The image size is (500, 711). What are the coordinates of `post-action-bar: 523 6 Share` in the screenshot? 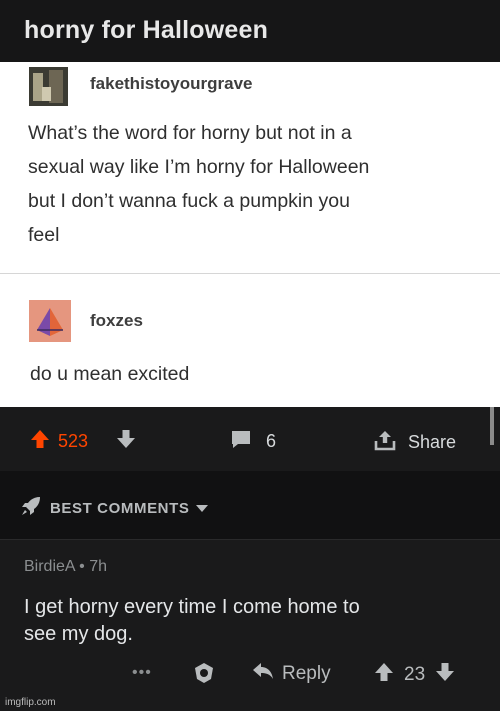 It's located at (250, 439).